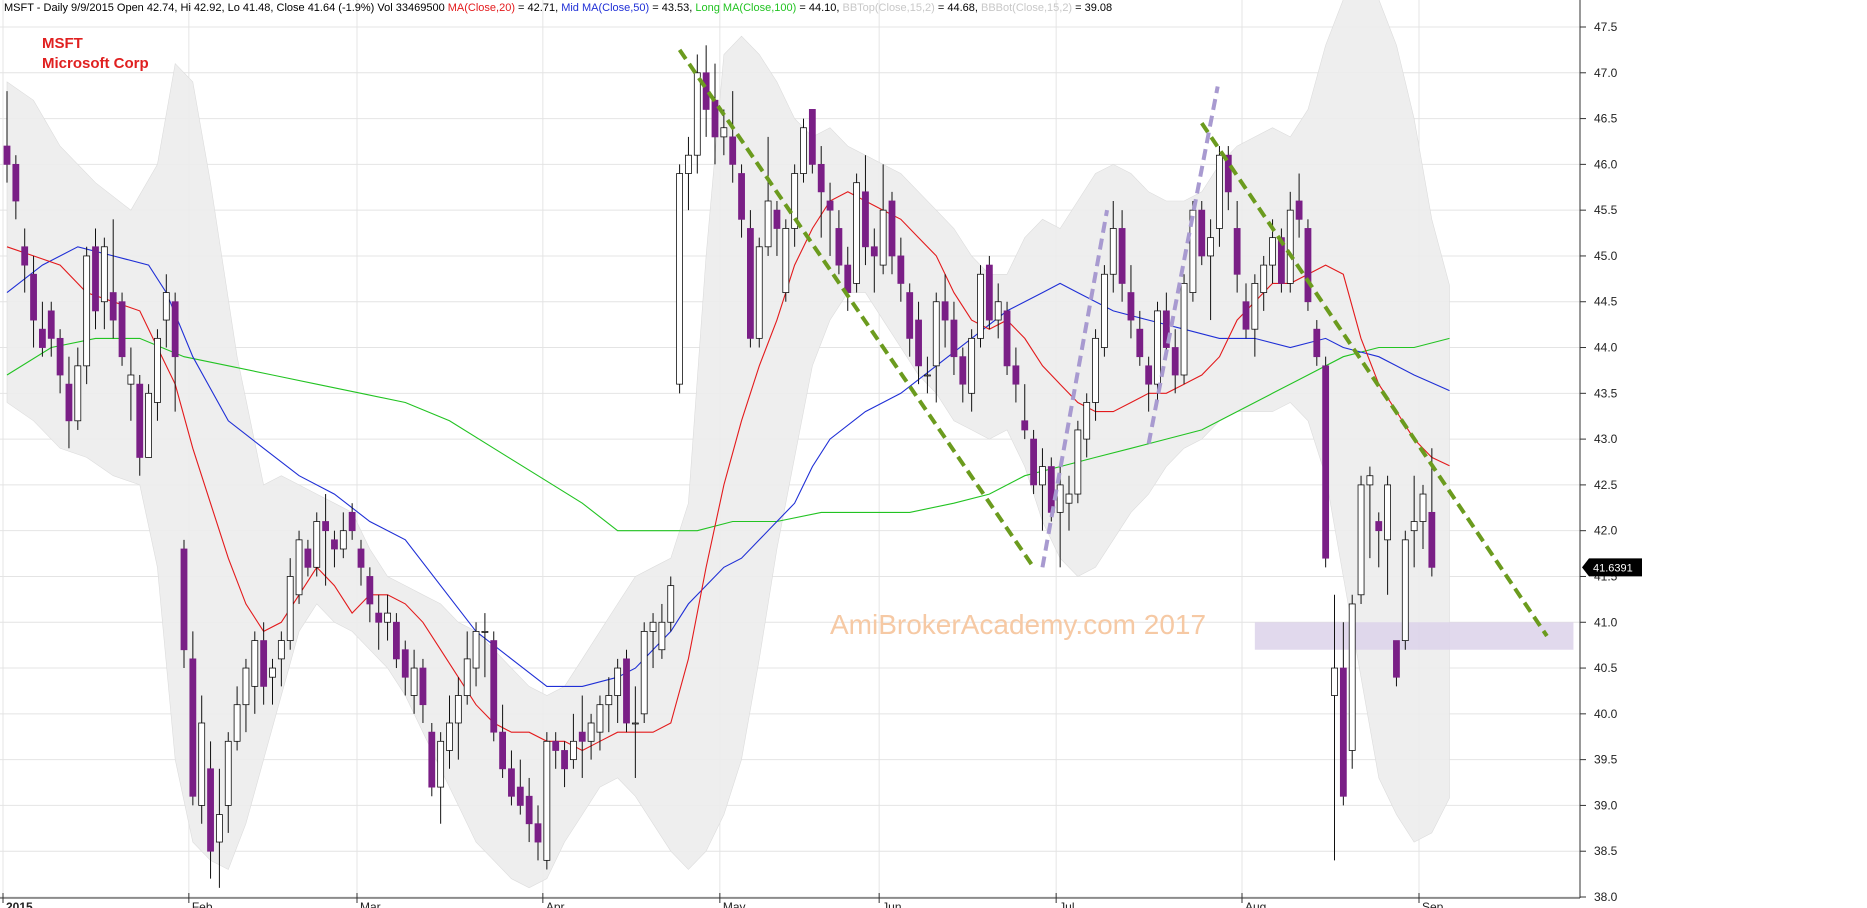 The width and height of the screenshot is (1867, 908). Describe the element at coordinates (605, 8) in the screenshot. I see `header-segment: Mid MA(Close,50)` at that location.